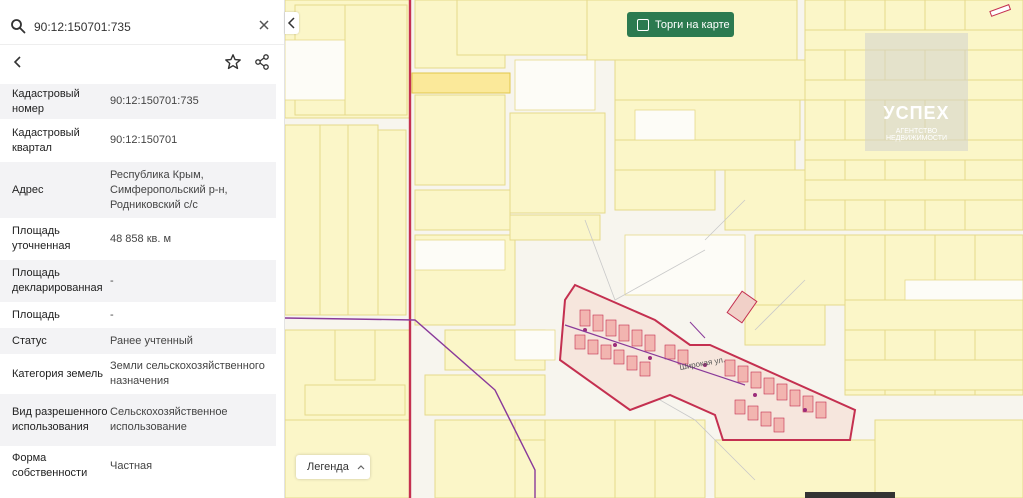  I want to click on collapse-panel-button, so click(292, 23).